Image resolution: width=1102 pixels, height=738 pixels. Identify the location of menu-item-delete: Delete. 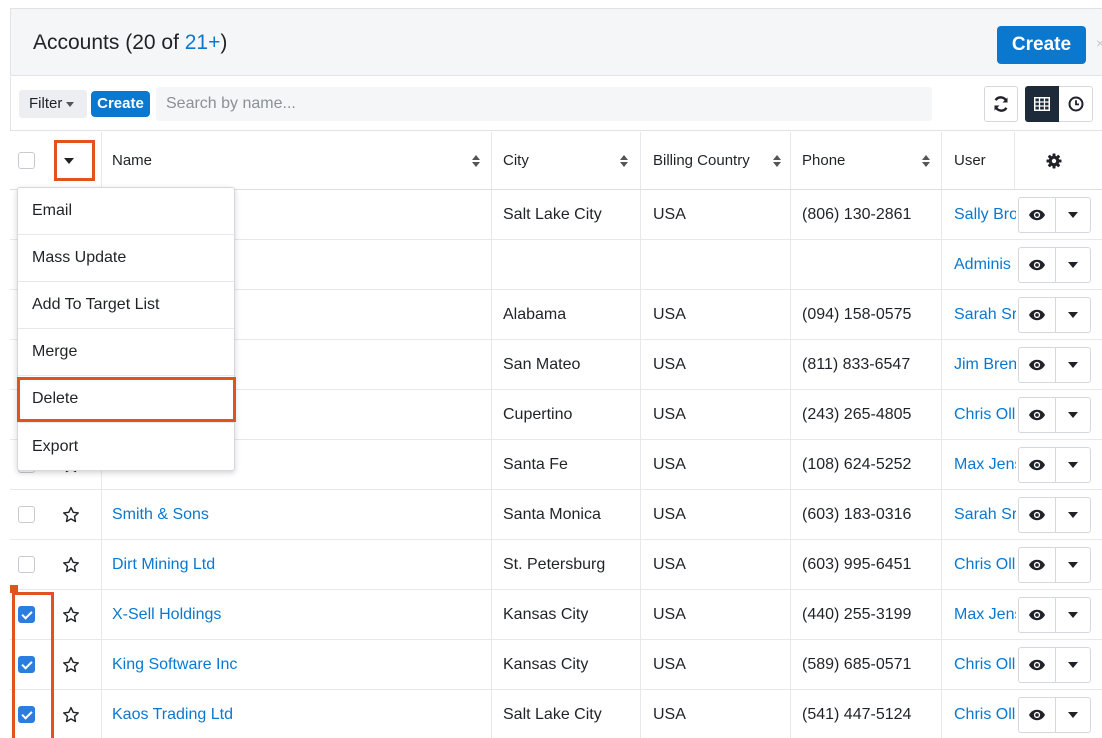
(126, 399).